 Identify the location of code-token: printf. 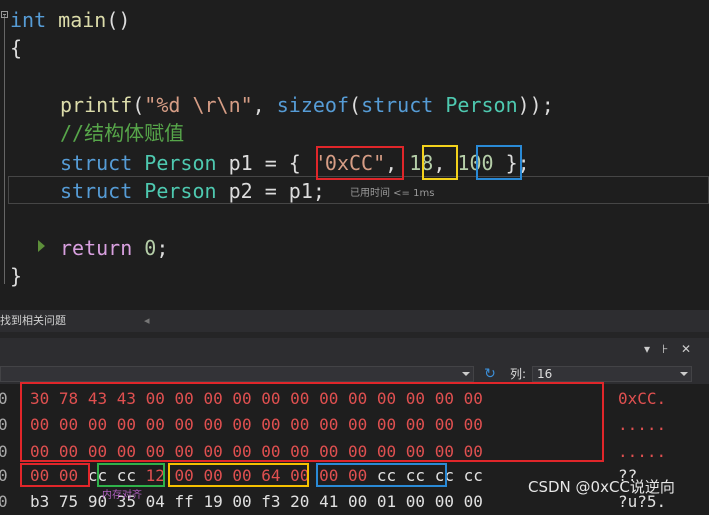
(96, 105).